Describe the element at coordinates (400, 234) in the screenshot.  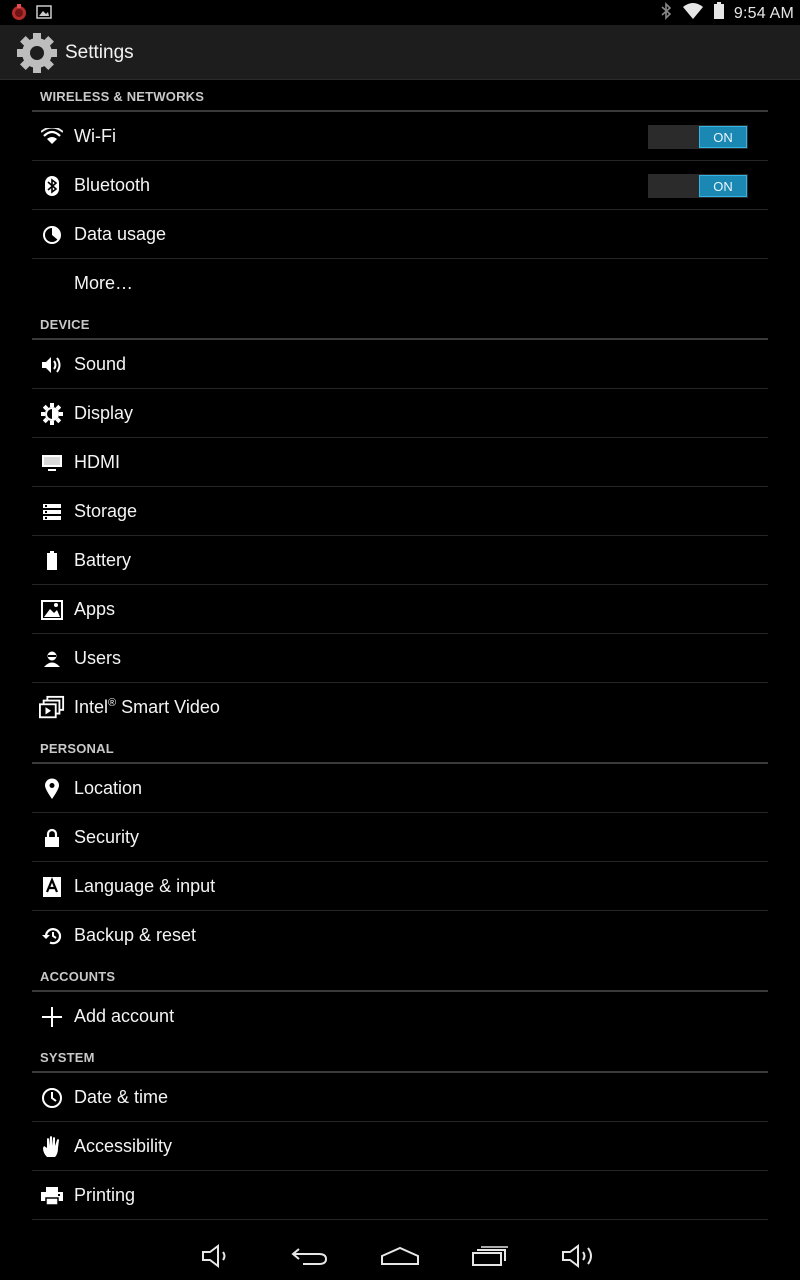
I see `setting-item-data-usage: Data usage` at that location.